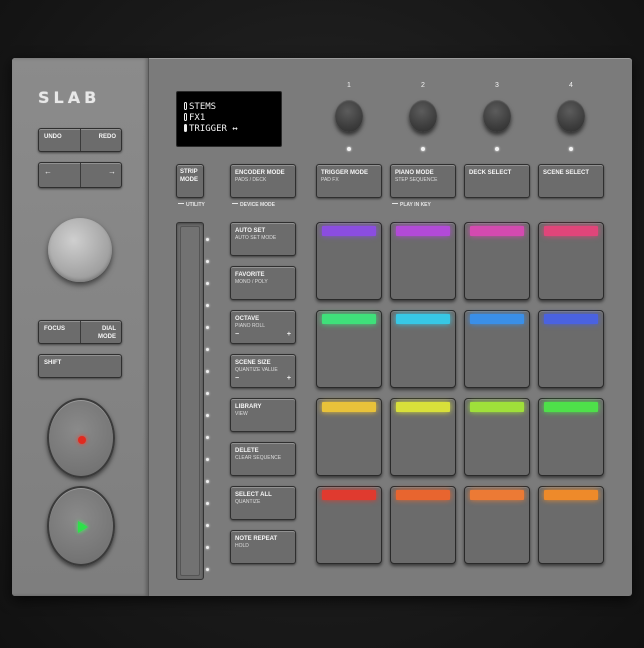 The image size is (644, 648). Describe the element at coordinates (571, 181) in the screenshot. I see `scene-select-button: SCENE SELECT` at that location.